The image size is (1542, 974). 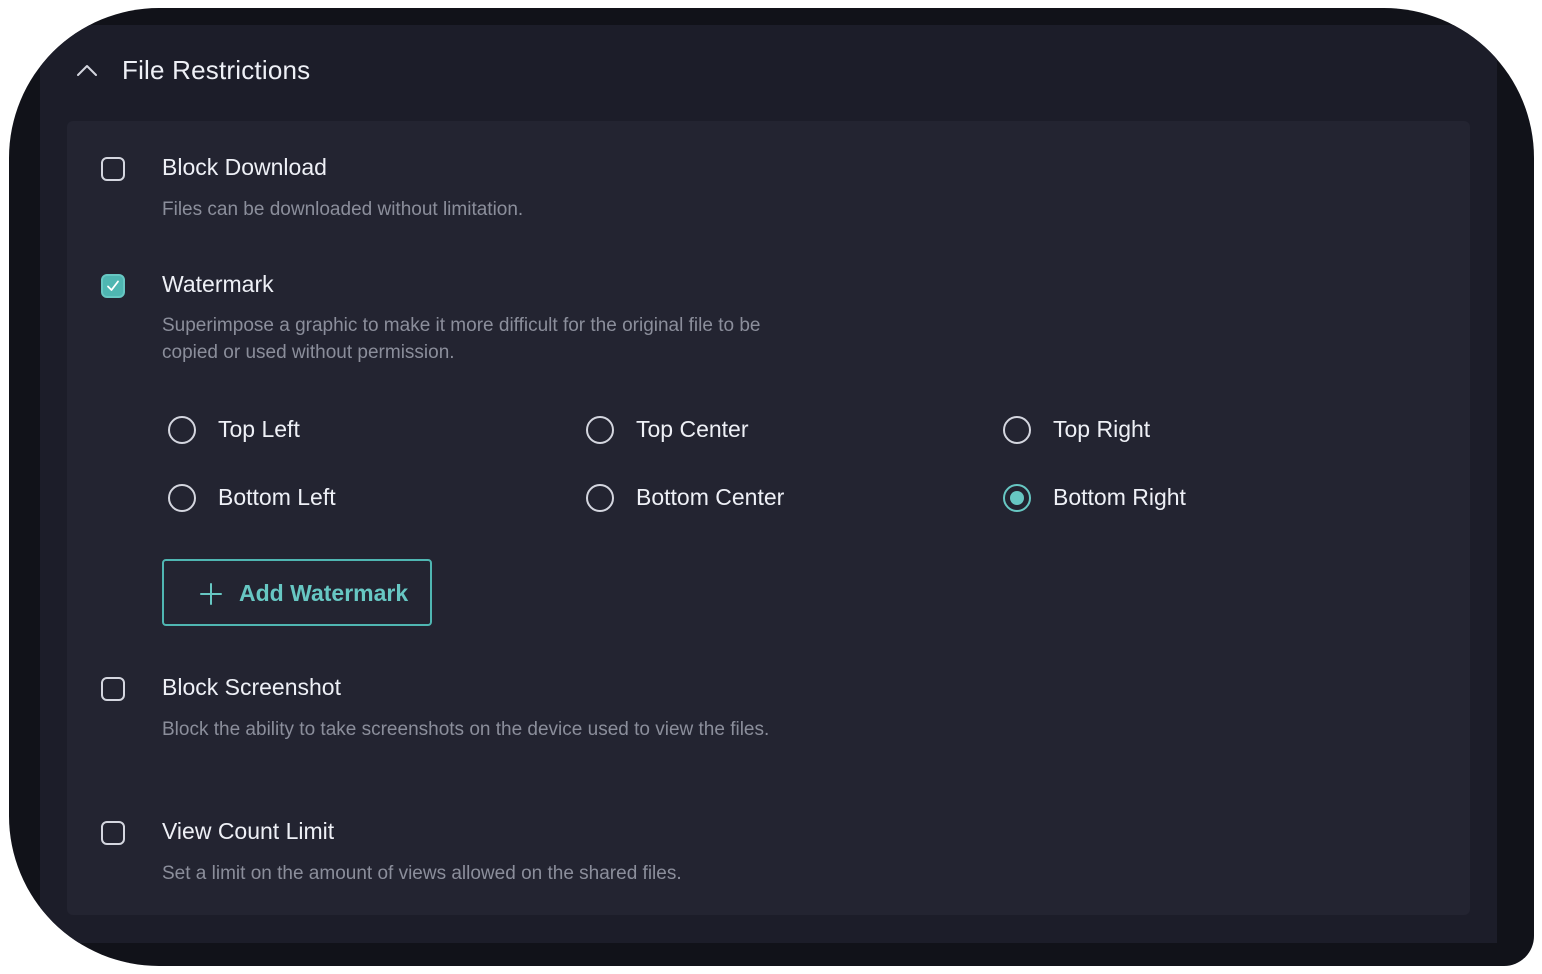 I want to click on radio-top-right: Top Right, so click(x=1108, y=430).